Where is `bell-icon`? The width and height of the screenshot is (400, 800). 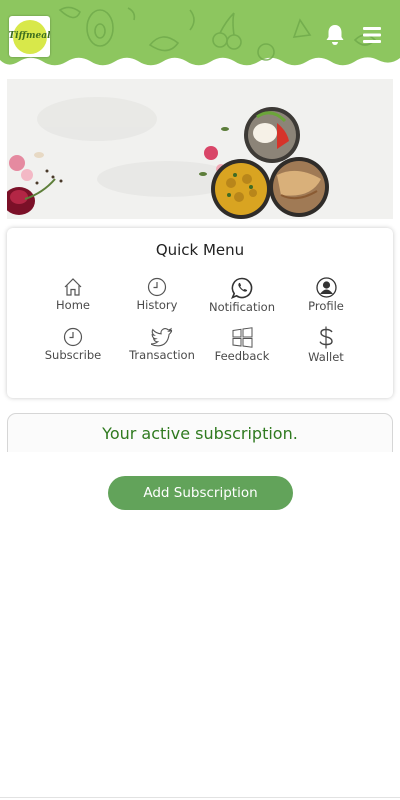
bell-icon is located at coordinates (335, 37).